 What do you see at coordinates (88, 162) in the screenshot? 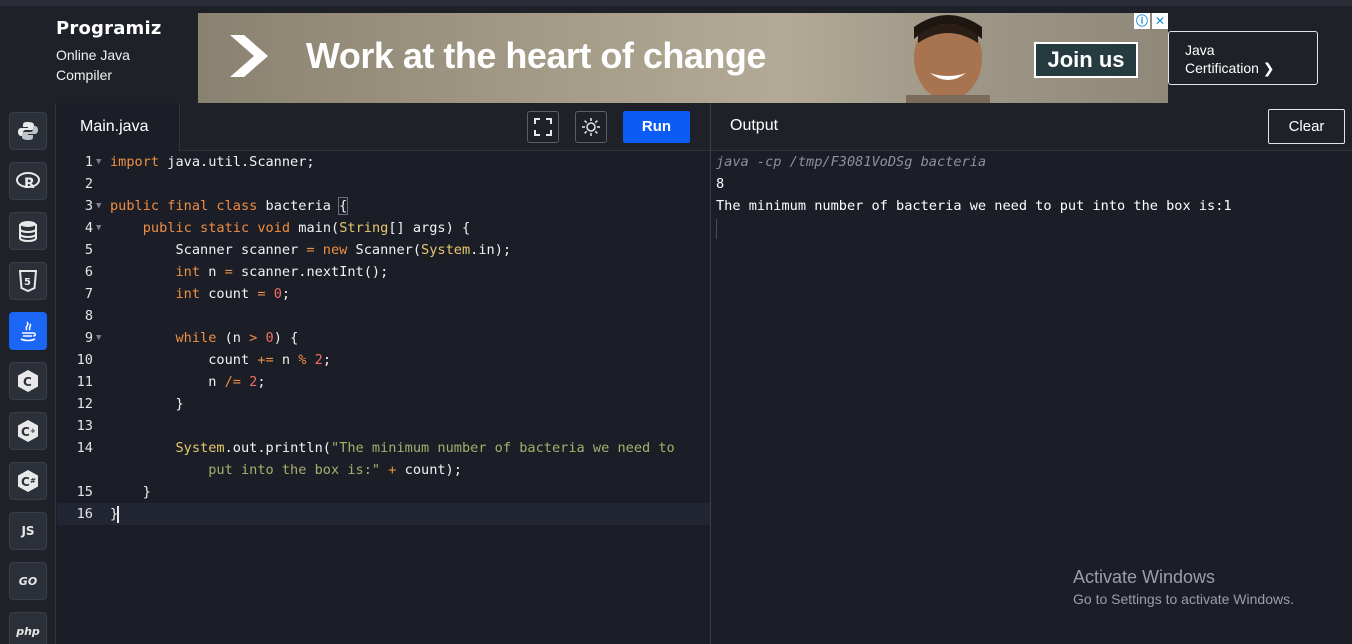
I see `line-number: 1` at bounding box center [88, 162].